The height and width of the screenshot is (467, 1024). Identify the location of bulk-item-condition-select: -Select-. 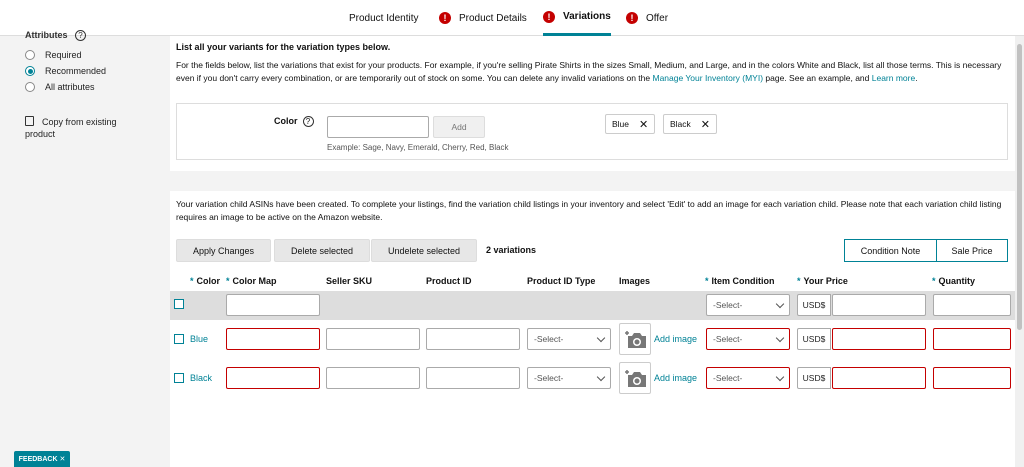
(748, 305).